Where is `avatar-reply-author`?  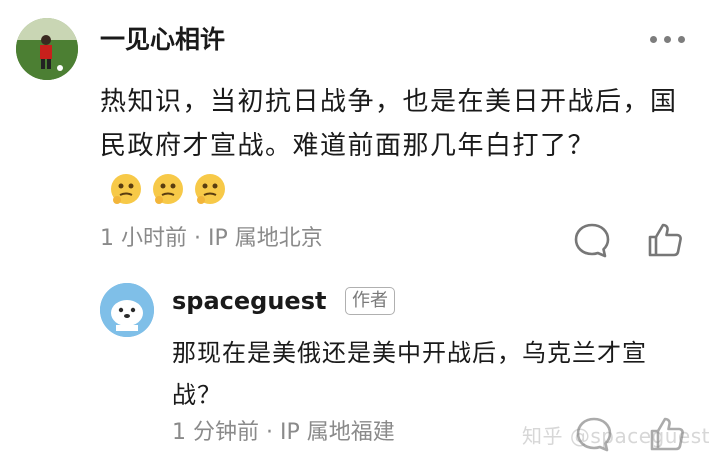 avatar-reply-author is located at coordinates (127, 310).